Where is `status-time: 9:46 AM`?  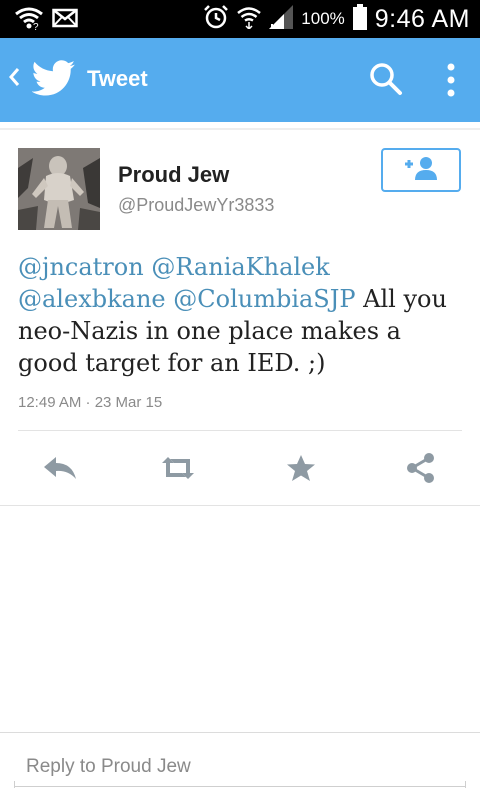
status-time: 9:46 AM is located at coordinates (422, 18).